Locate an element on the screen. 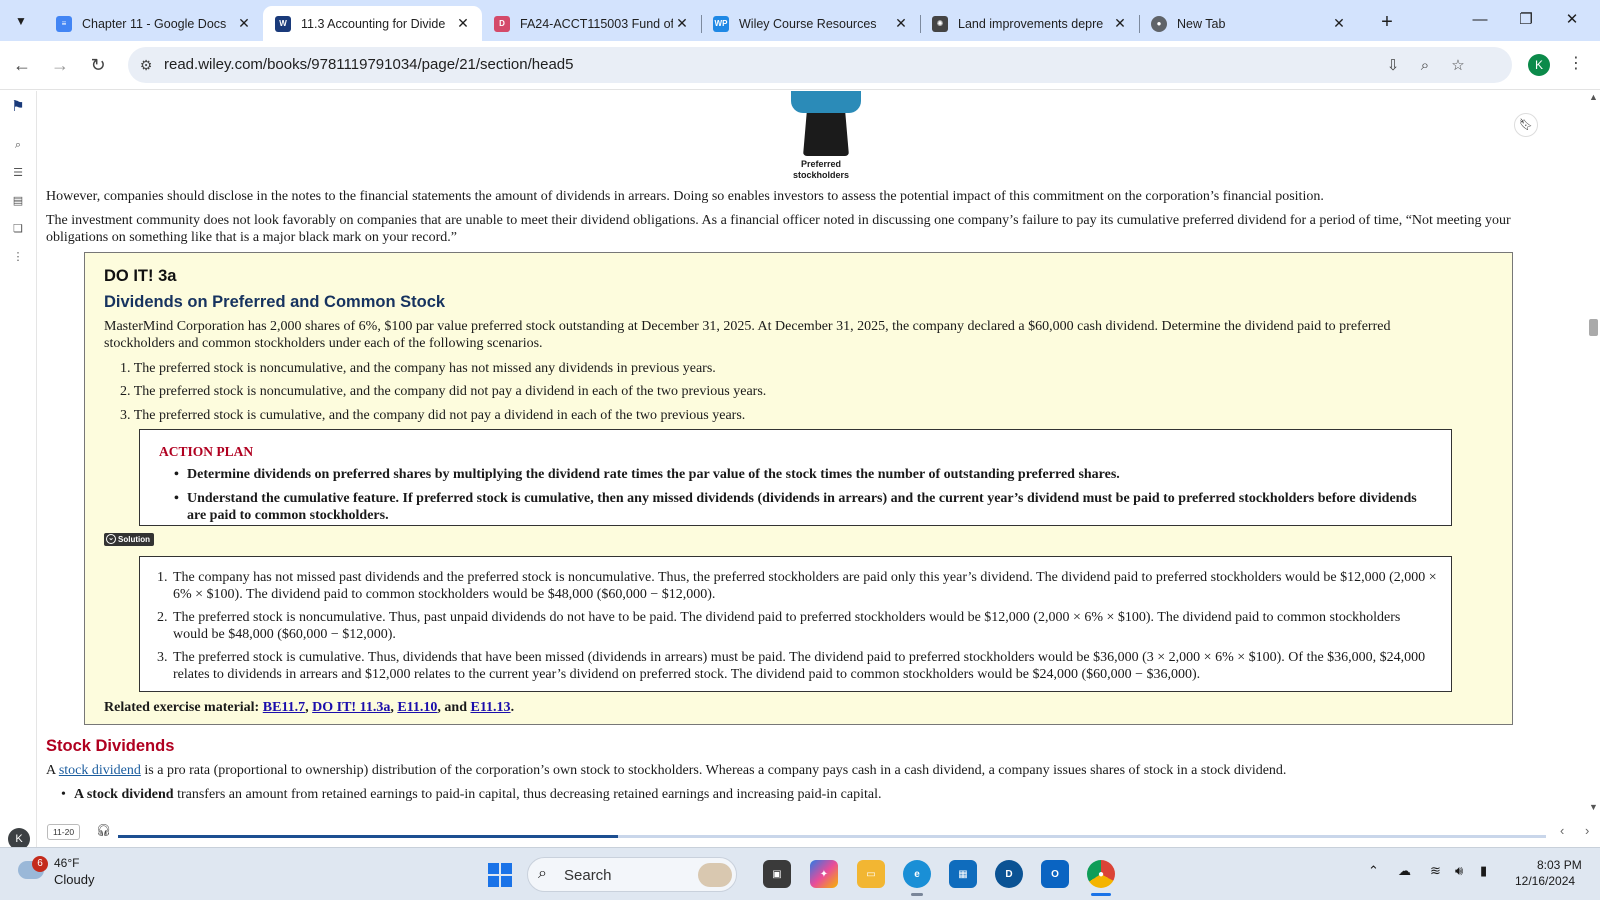  tab-course: D FA24-ACCT115003 Fund of ✕ is located at coordinates (592, 23).